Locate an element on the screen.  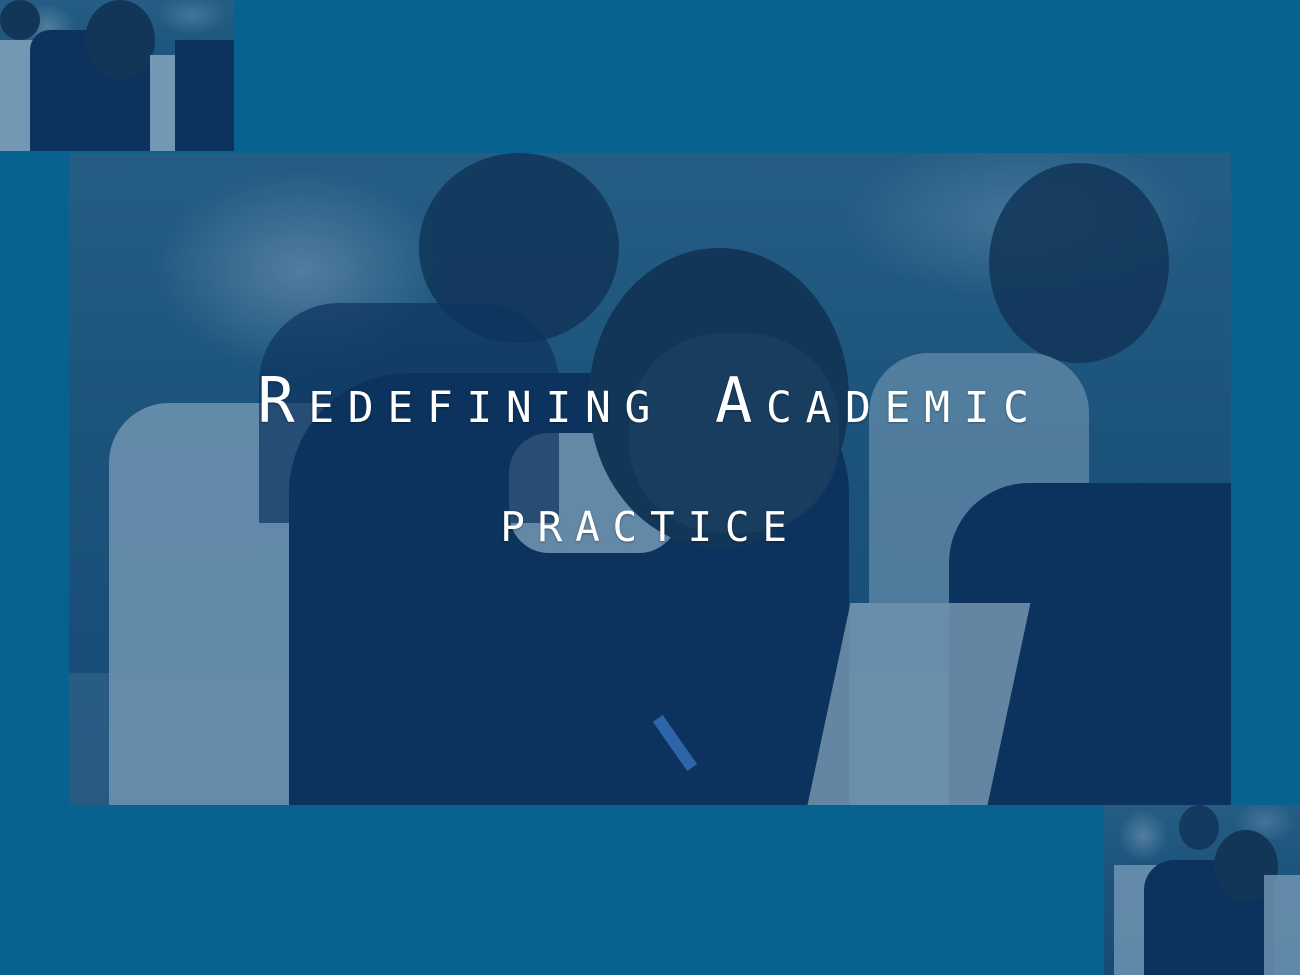
corner-photo-top-left is located at coordinates (117, 75).